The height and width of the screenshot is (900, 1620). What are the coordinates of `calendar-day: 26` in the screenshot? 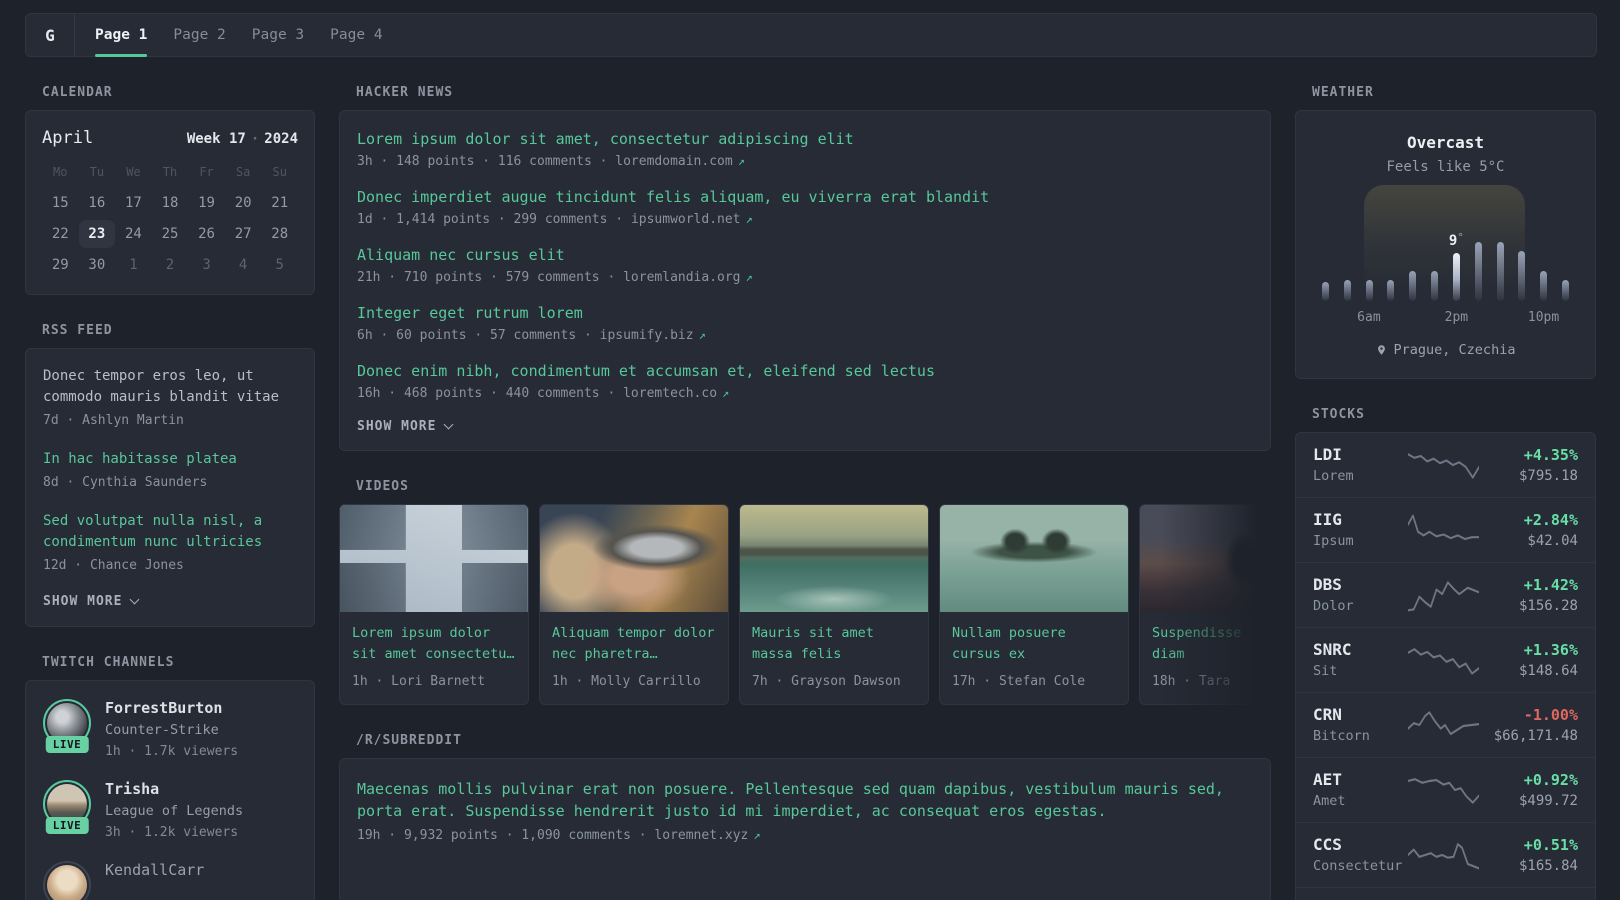 It's located at (206, 234).